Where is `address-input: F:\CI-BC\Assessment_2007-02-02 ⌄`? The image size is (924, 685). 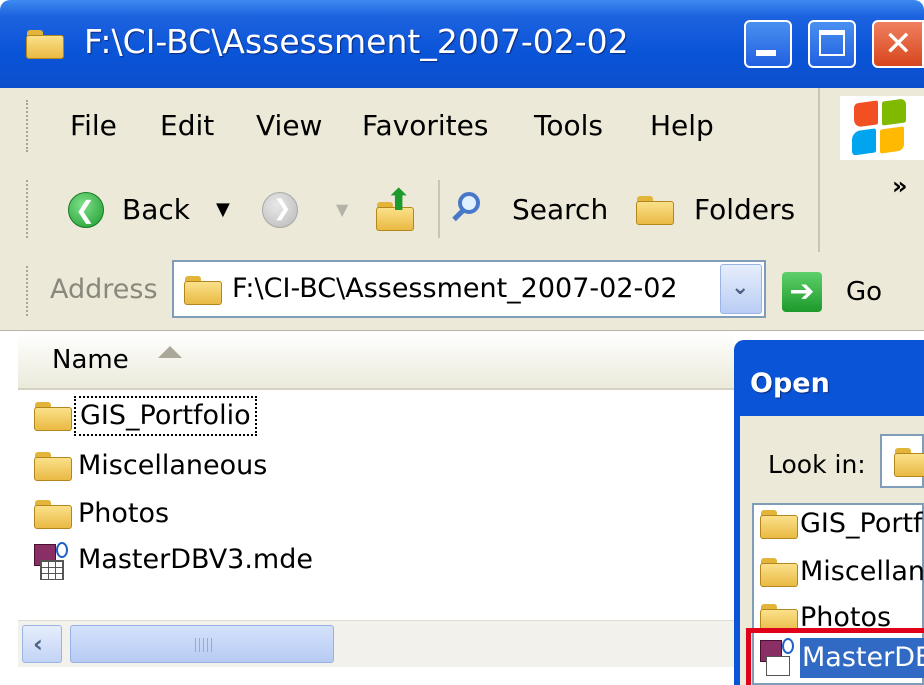
address-input: F:\CI-BC\Assessment_2007-02-02 ⌄ is located at coordinates (469, 289).